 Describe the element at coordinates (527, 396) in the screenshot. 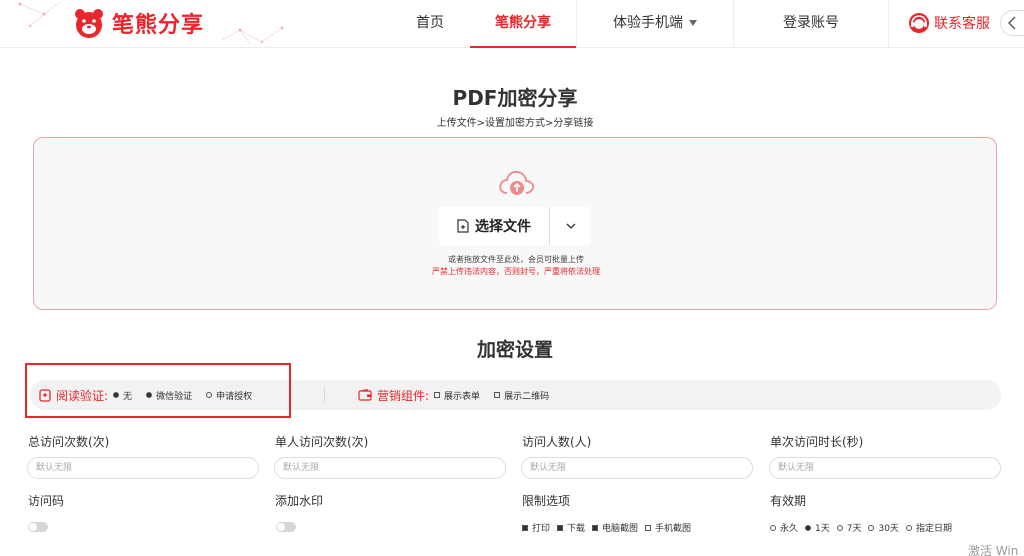

I see `checkbox-label: 展示二维码` at that location.